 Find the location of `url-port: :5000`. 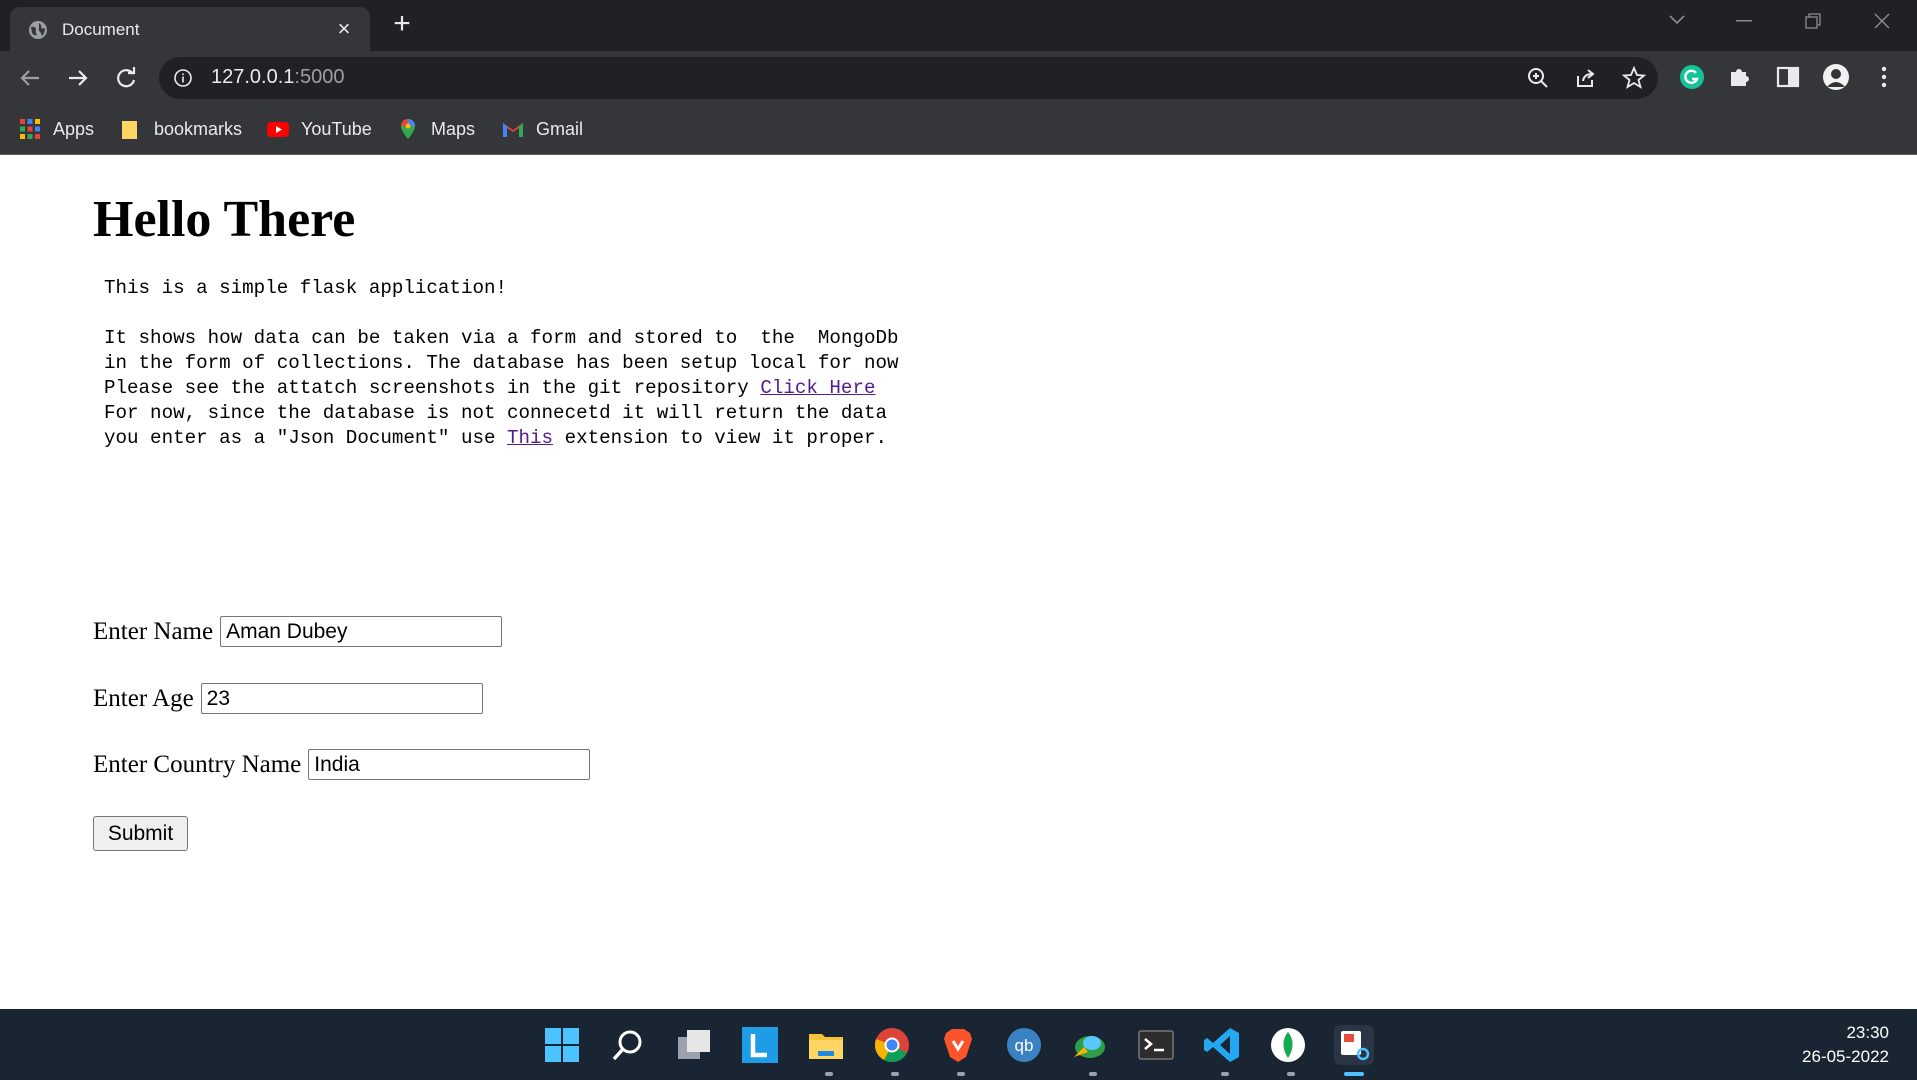

url-port: :5000 is located at coordinates (319, 77).